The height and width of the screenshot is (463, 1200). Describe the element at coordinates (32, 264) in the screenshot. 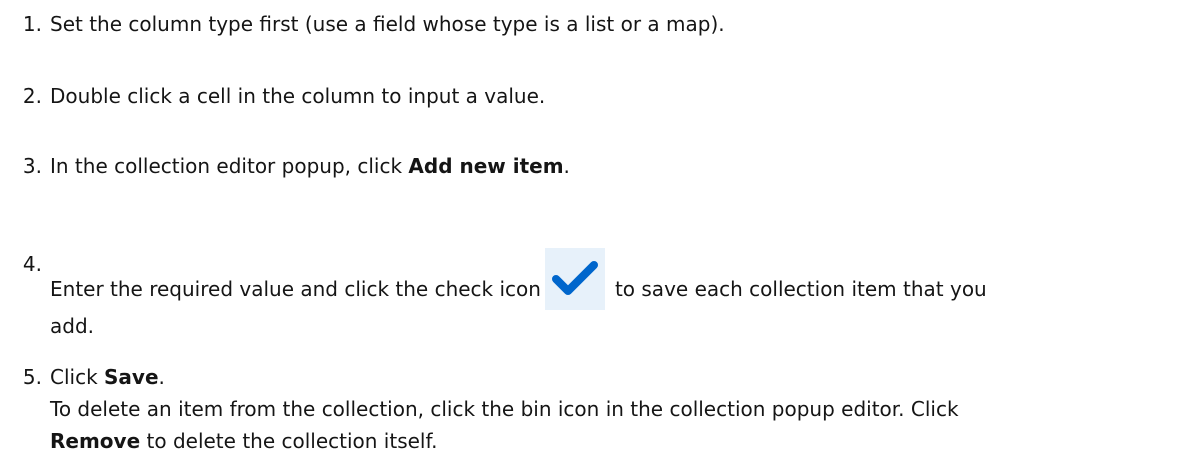

I see `step-number: 4.` at that location.